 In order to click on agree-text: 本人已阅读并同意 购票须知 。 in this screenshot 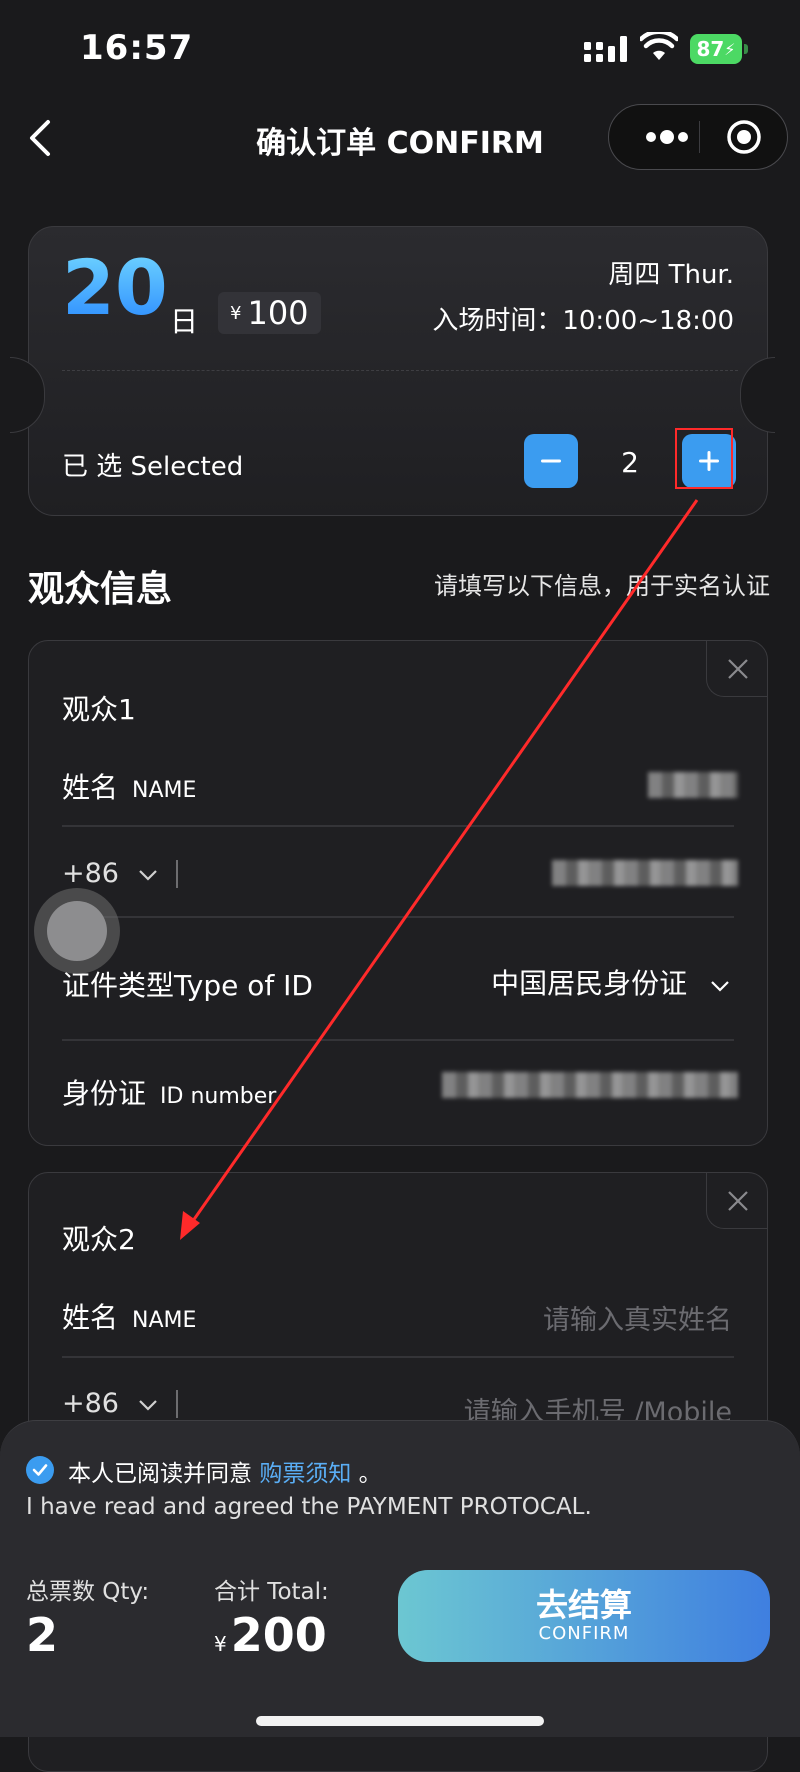, I will do `click(225, 1471)`.